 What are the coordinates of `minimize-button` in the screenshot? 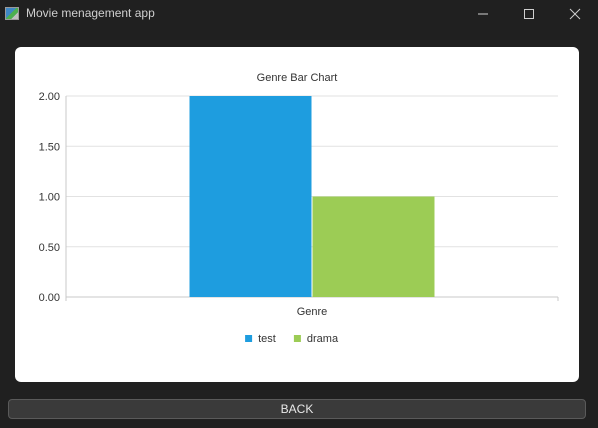 It's located at (483, 14).